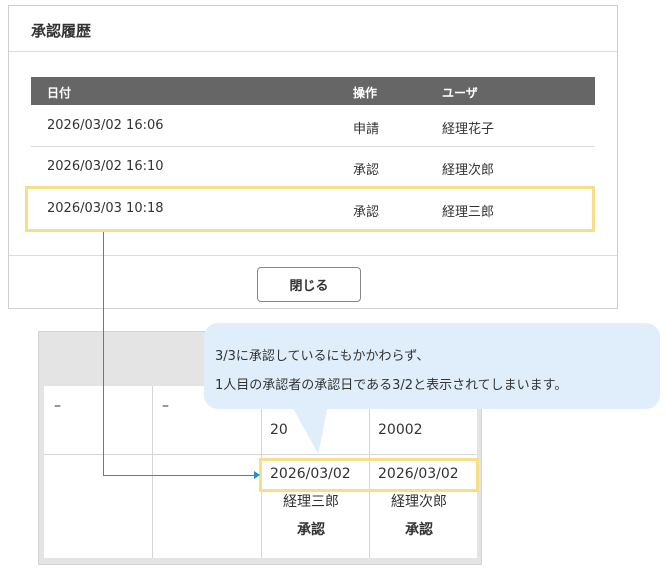  What do you see at coordinates (432, 366) in the screenshot?
I see `callout-bubble` at bounding box center [432, 366].